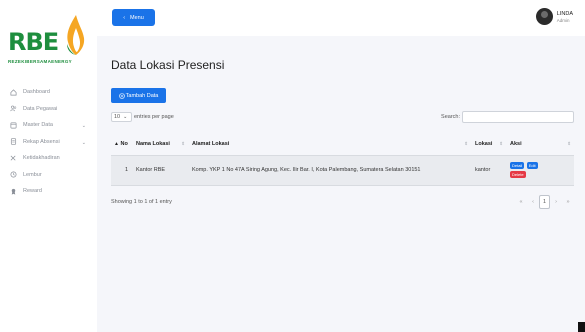 The image size is (585, 332). I want to click on search-input, so click(518, 117).